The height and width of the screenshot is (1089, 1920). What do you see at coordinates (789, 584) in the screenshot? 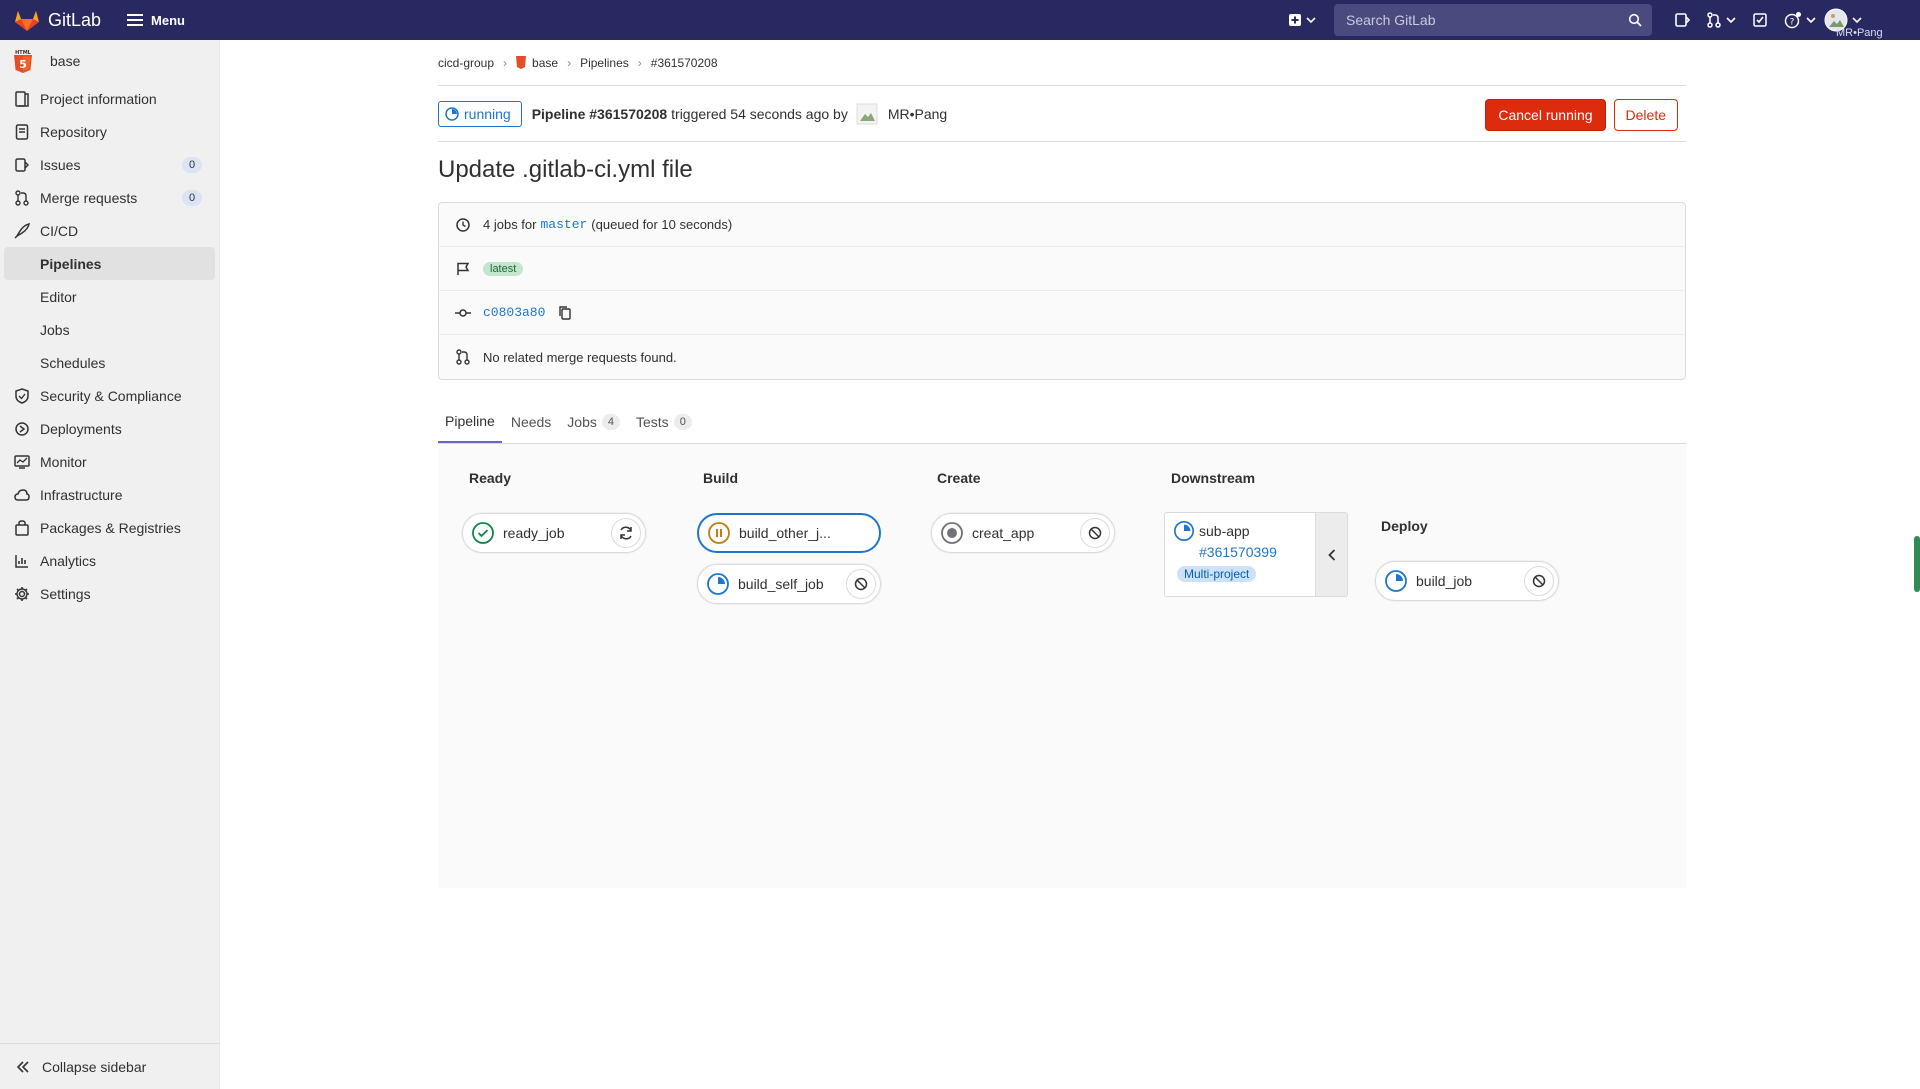
I see `job-build-self: build_self_job` at bounding box center [789, 584].